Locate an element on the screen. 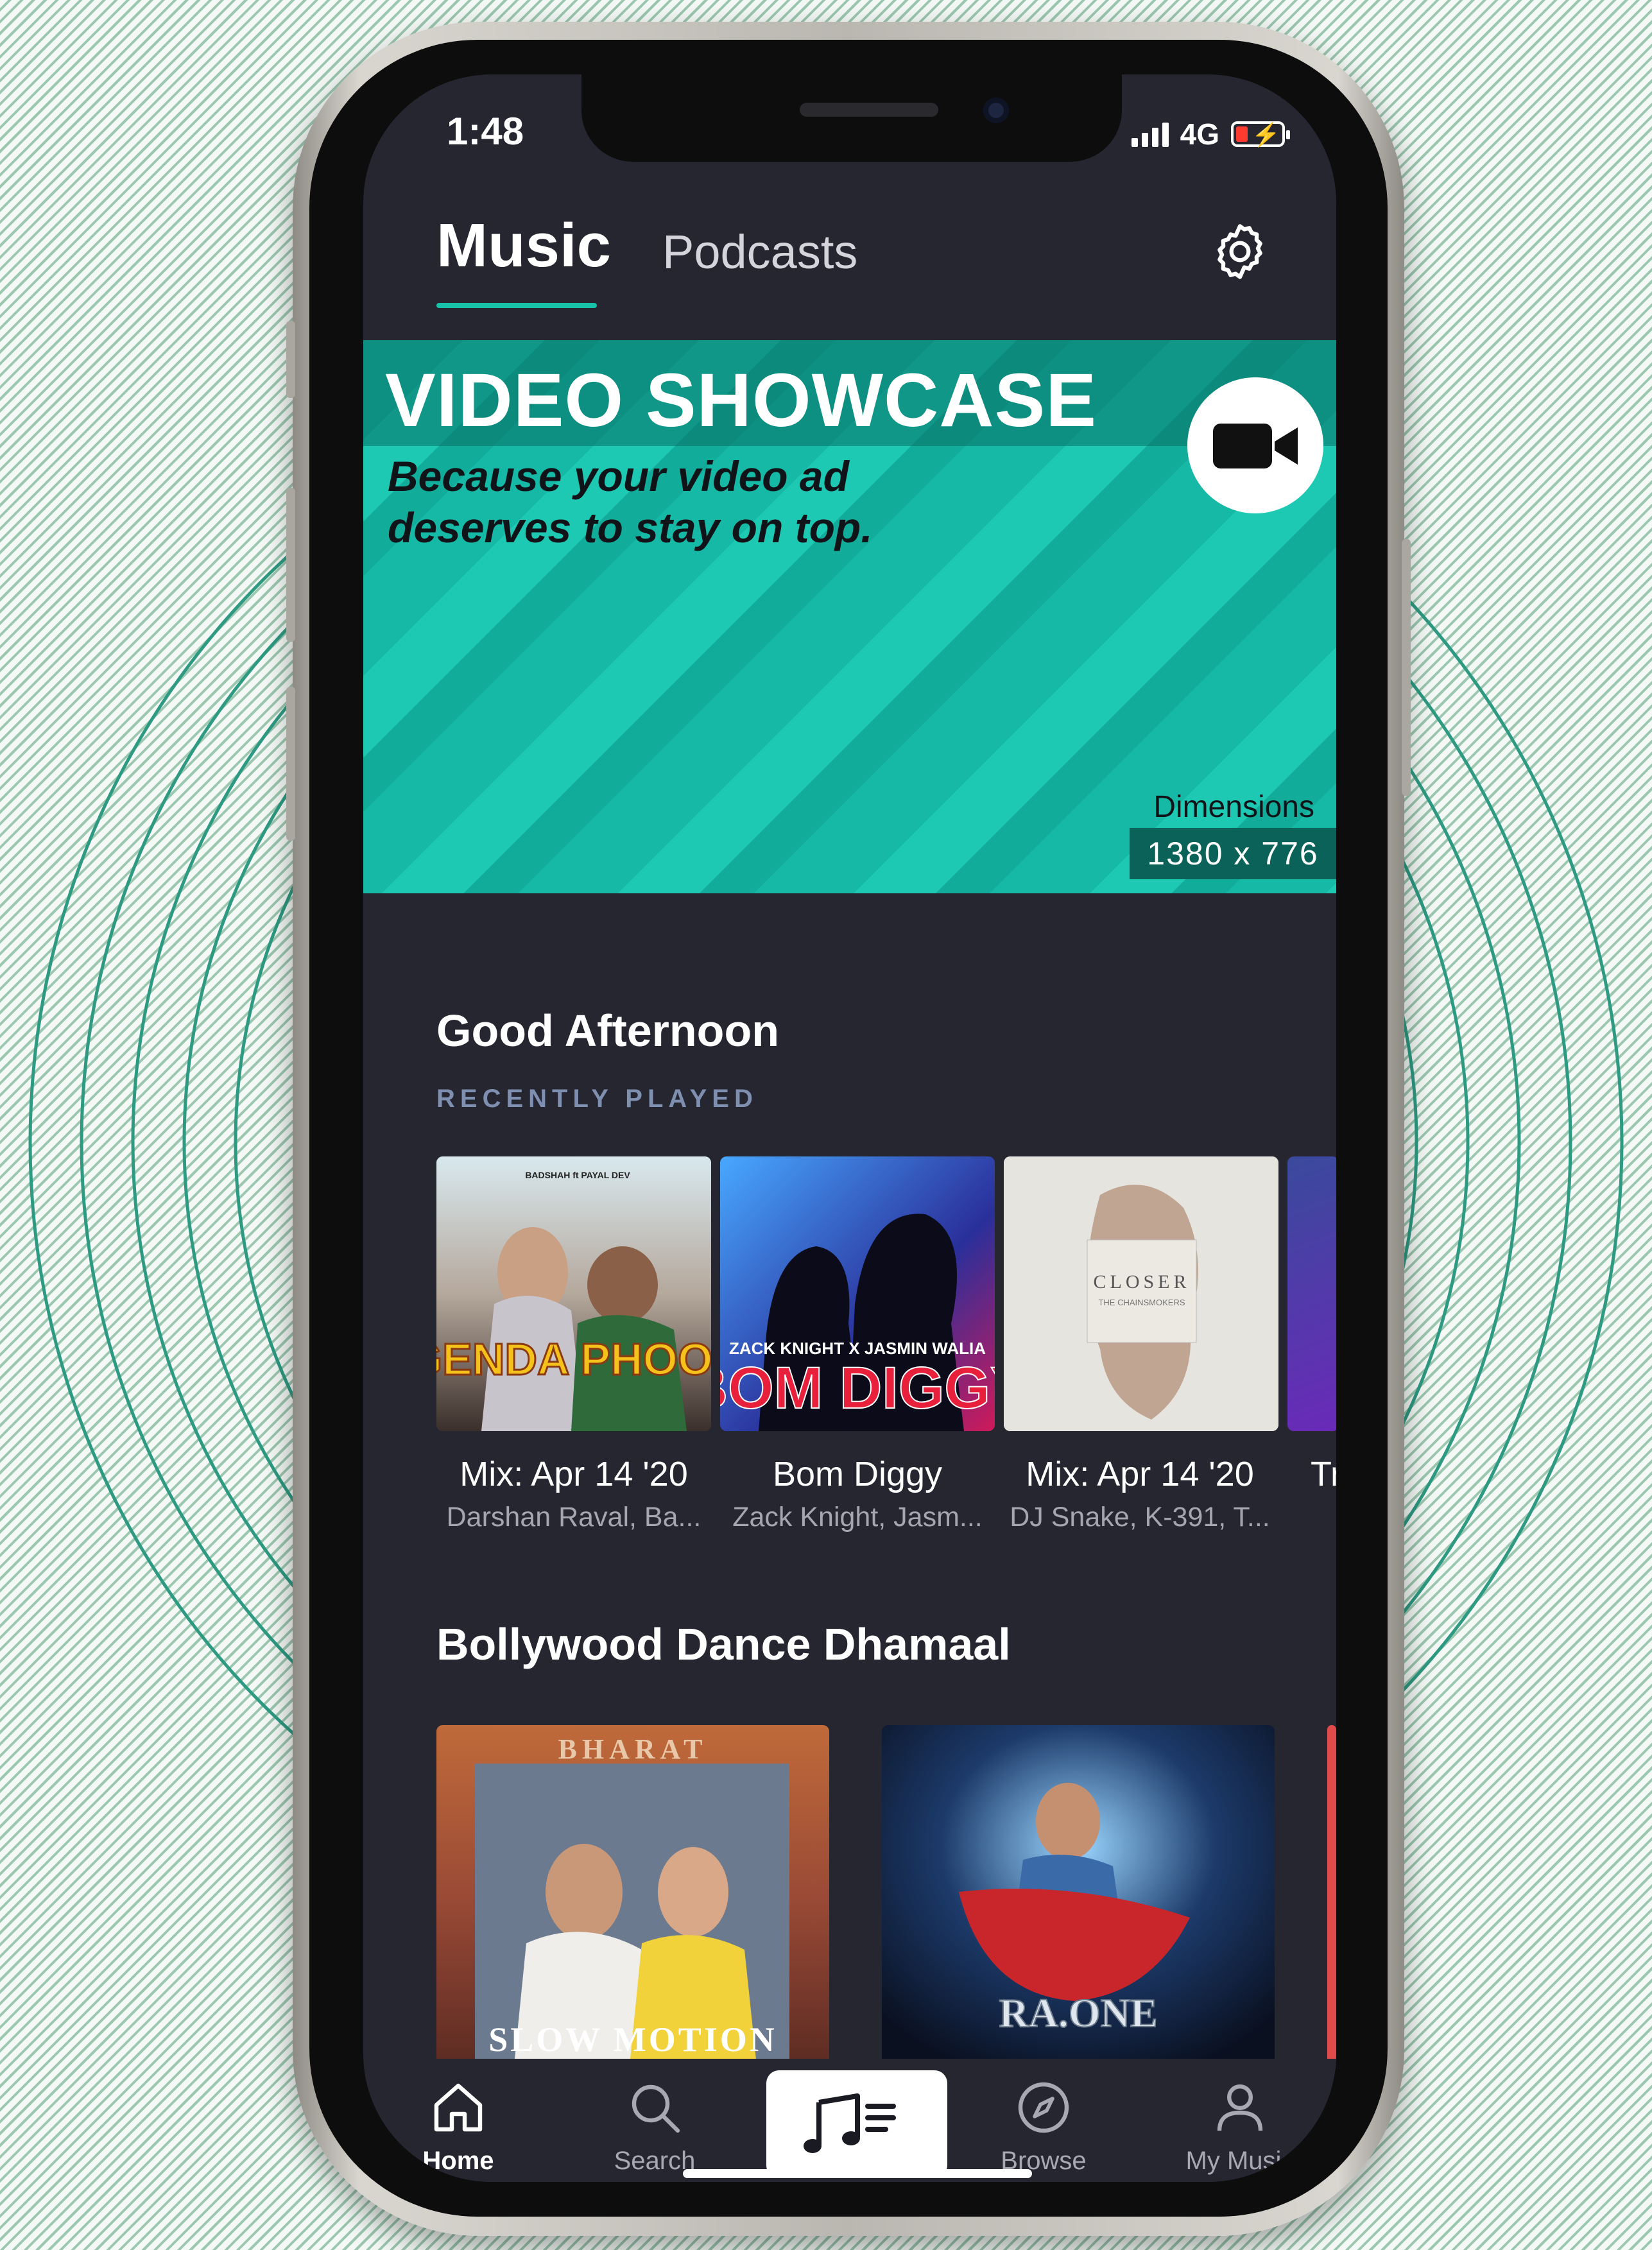 This screenshot has width=1652, height=2250. album-art-closer: CLOSER THE CHAINSMOKERS is located at coordinates (1141, 1293).